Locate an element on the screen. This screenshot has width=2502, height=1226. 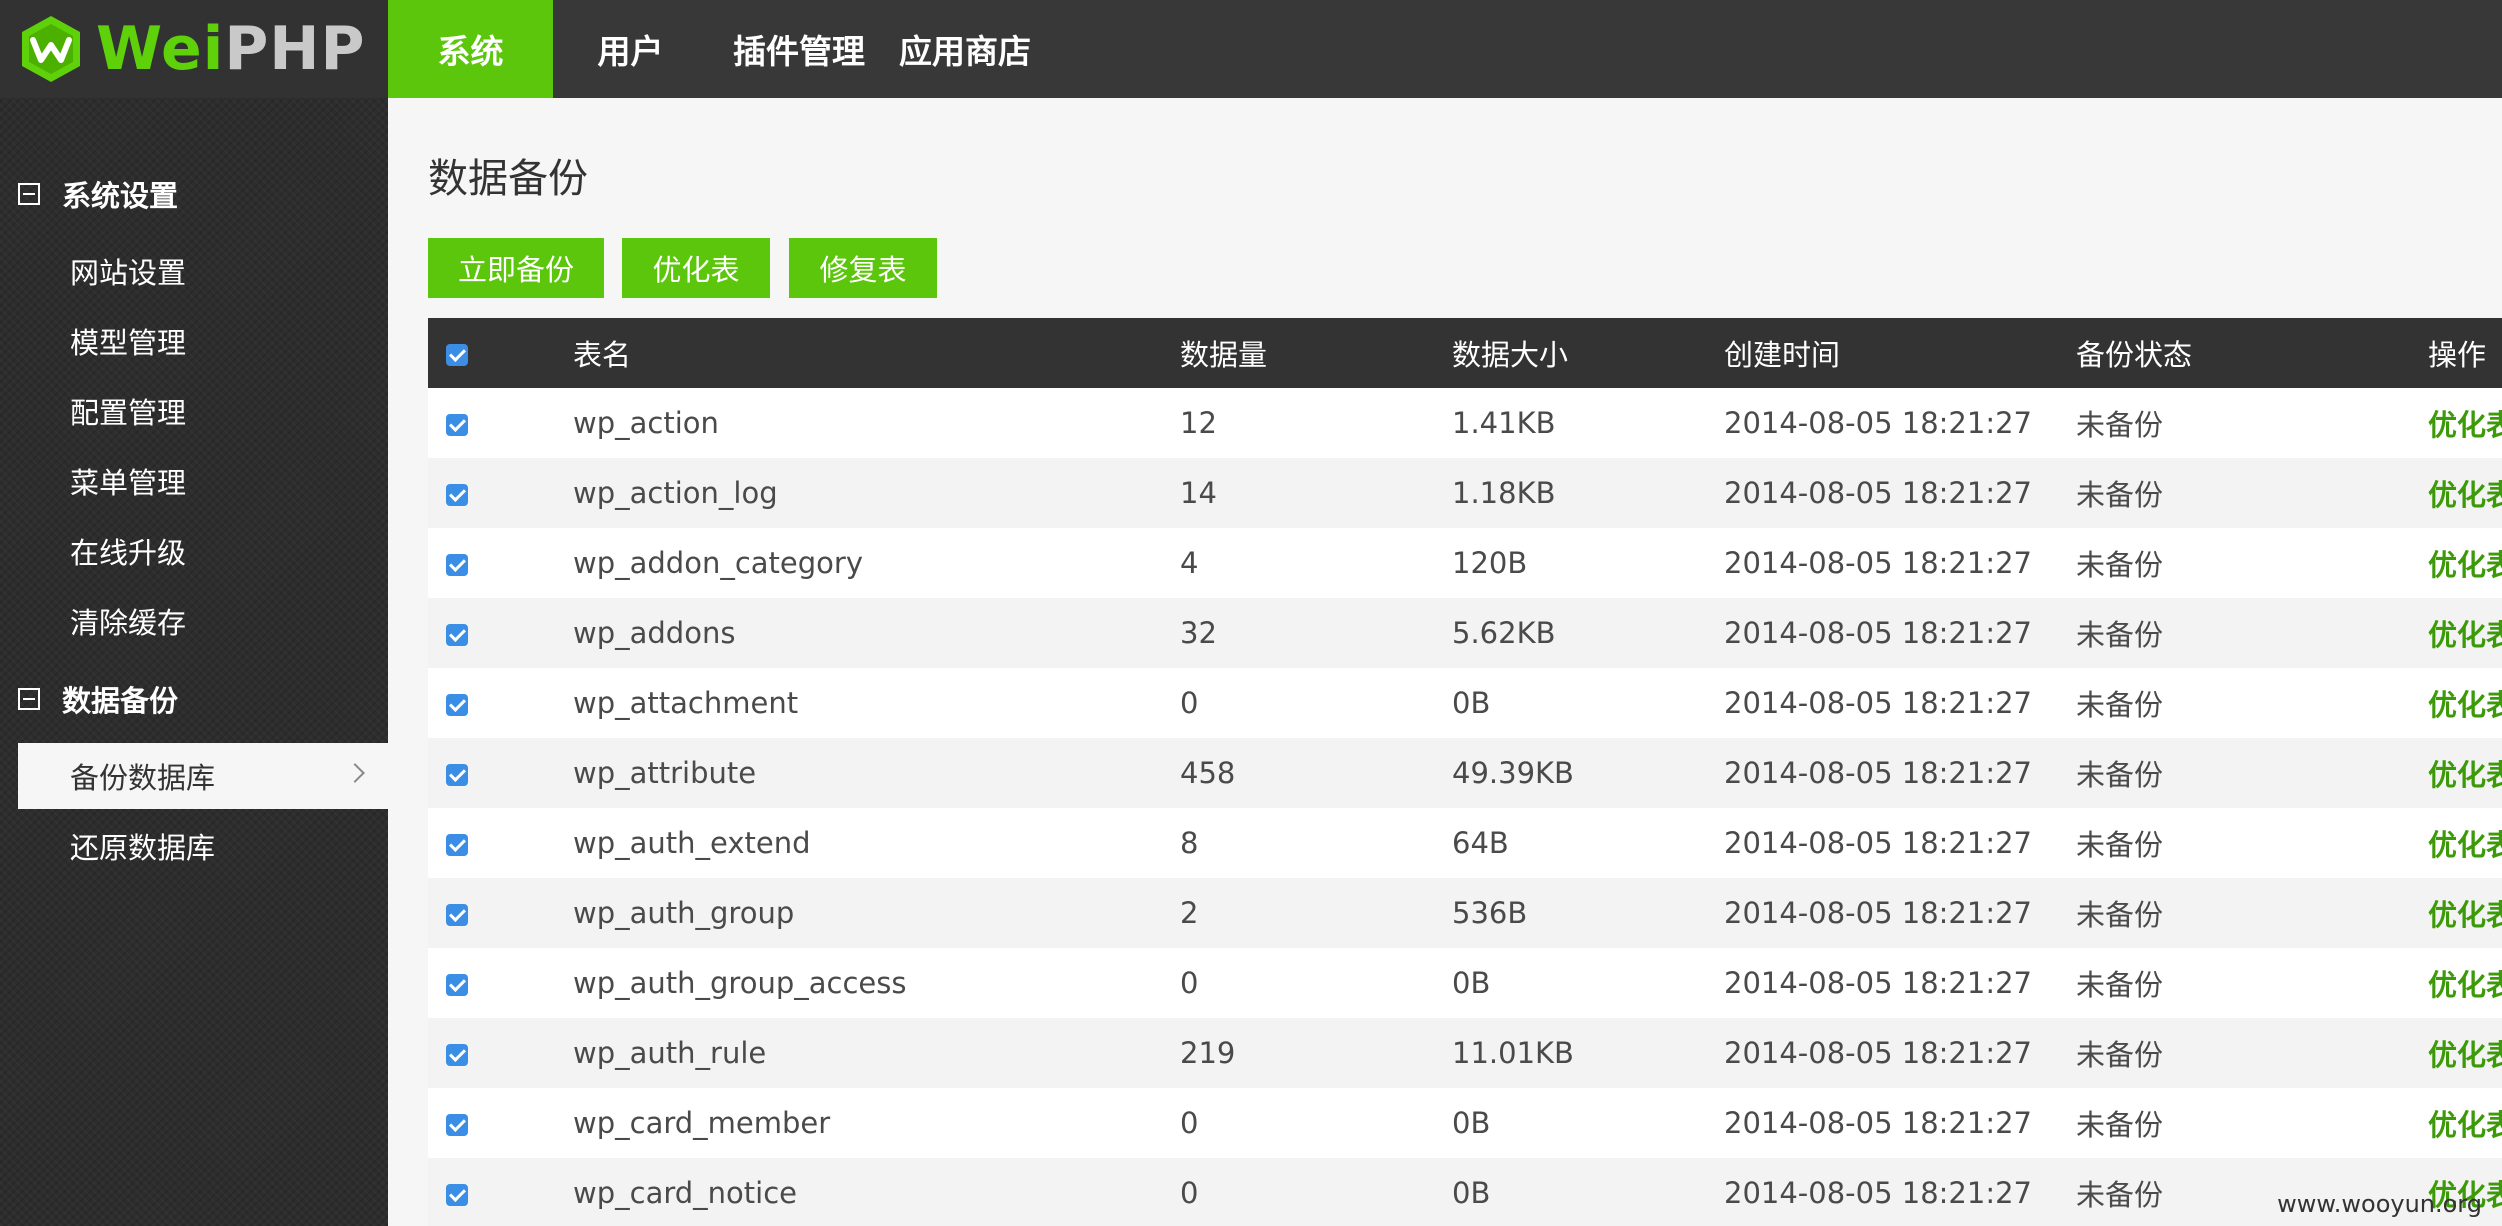
table-name-cell: wp_attachment is located at coordinates (686, 703).